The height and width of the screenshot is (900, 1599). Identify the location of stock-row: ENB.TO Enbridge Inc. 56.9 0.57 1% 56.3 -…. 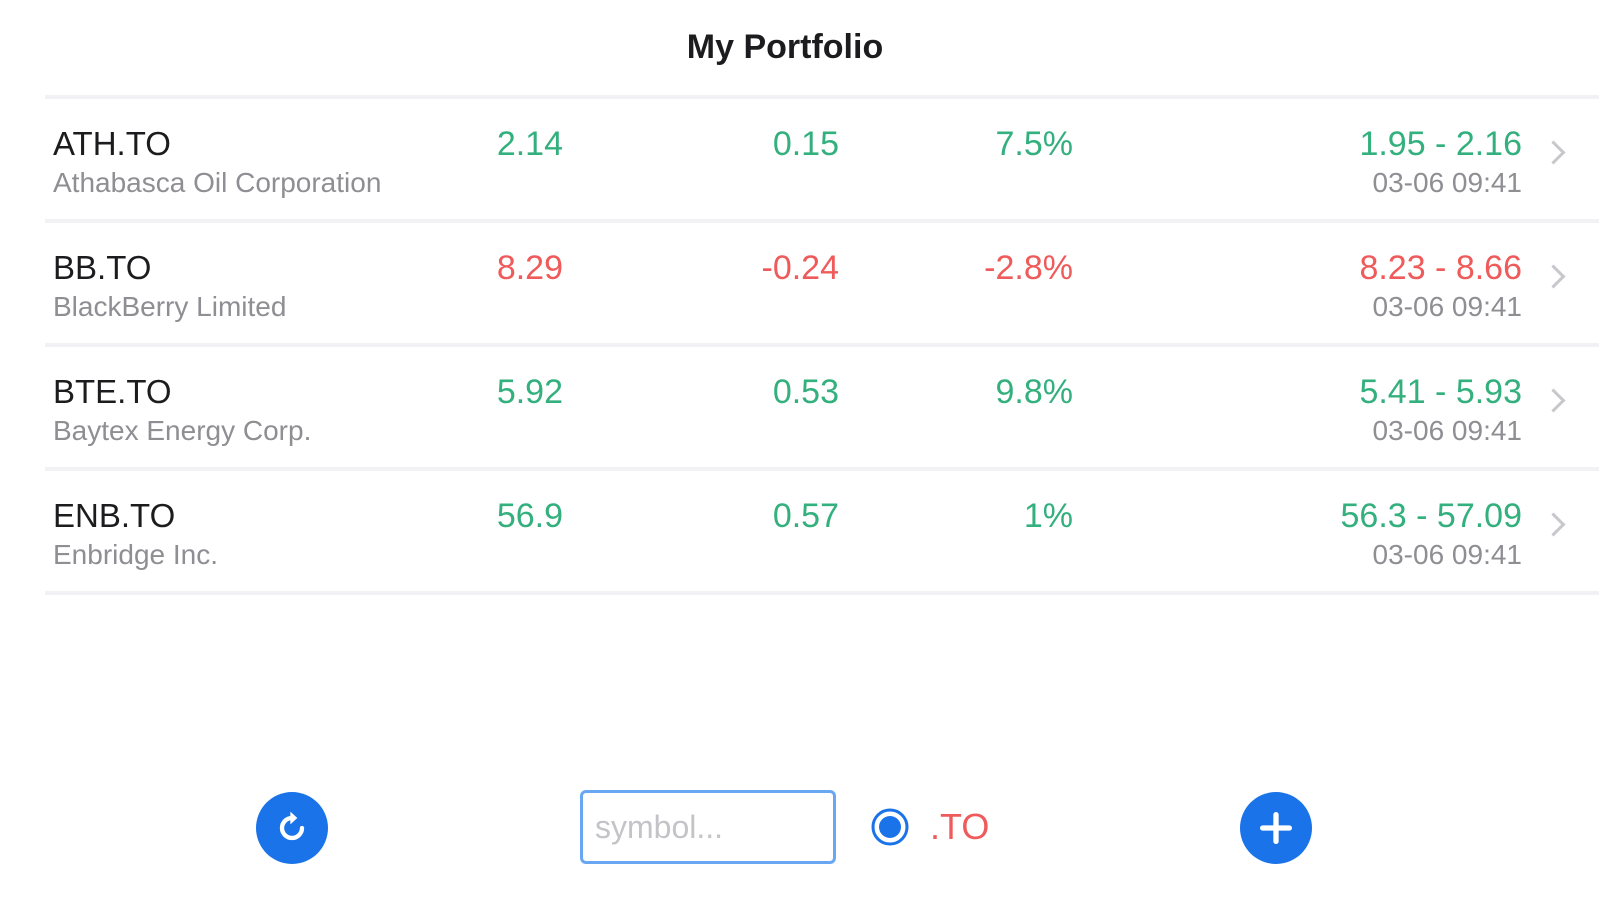
(822, 533).